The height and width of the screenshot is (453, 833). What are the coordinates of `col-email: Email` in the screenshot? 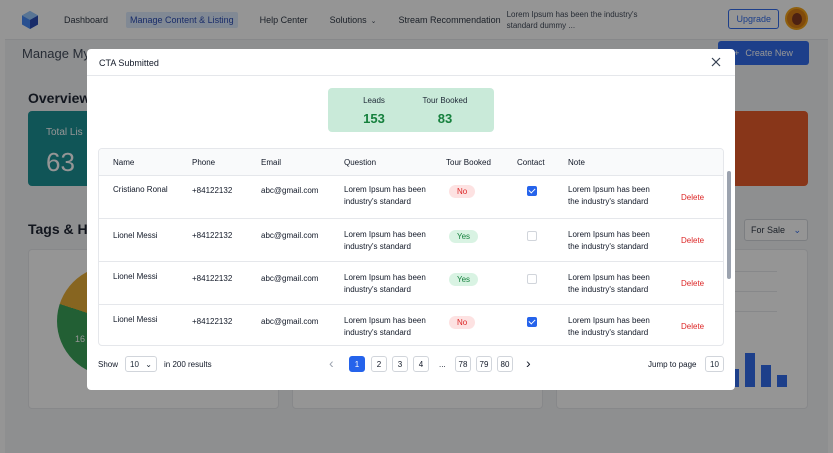 It's located at (271, 162).